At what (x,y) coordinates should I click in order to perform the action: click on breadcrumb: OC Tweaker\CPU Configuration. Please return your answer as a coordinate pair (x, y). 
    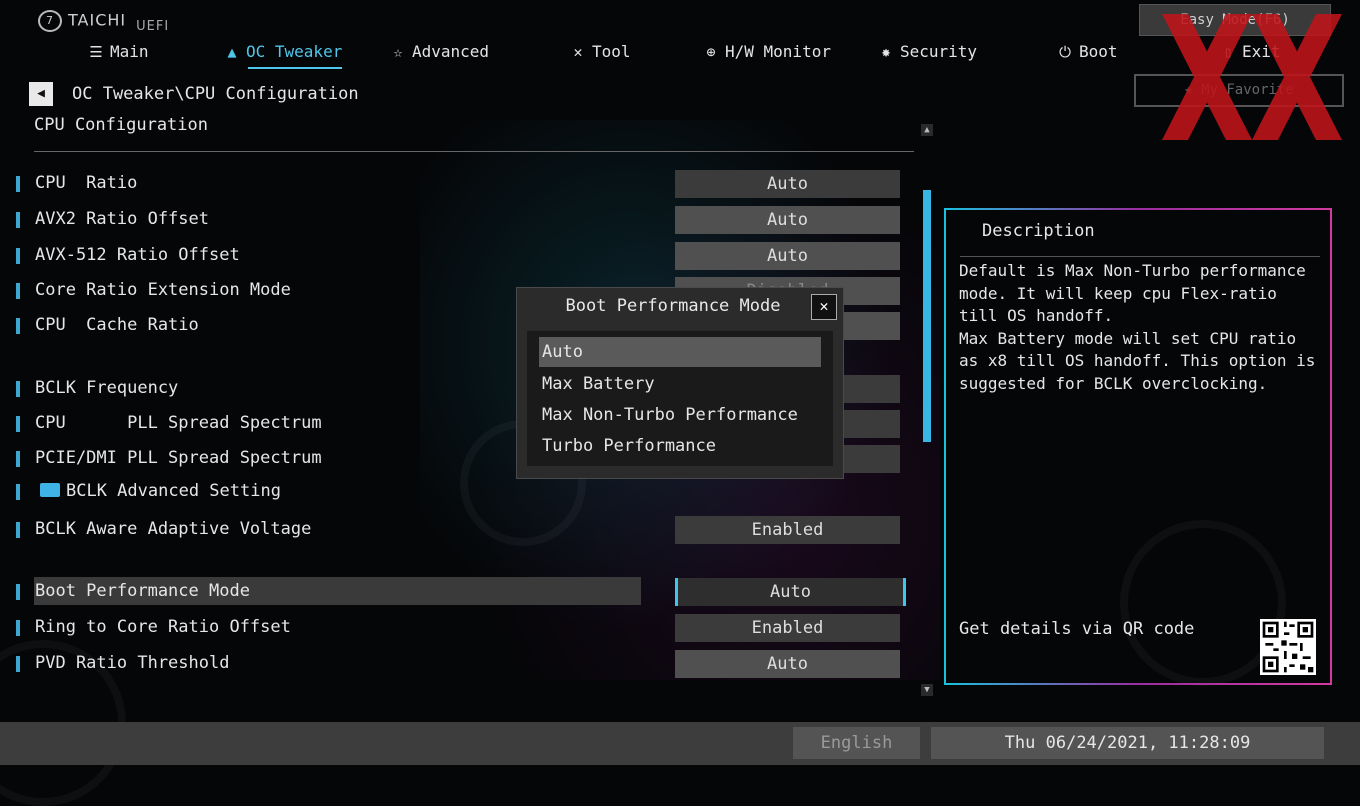
    Looking at the image, I should click on (215, 94).